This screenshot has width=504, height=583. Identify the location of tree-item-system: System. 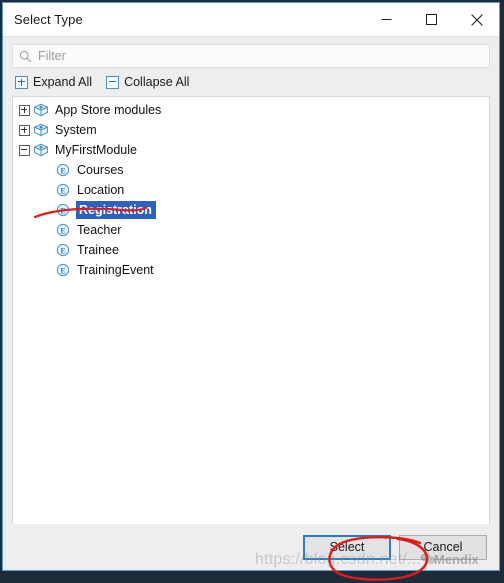
(251, 130).